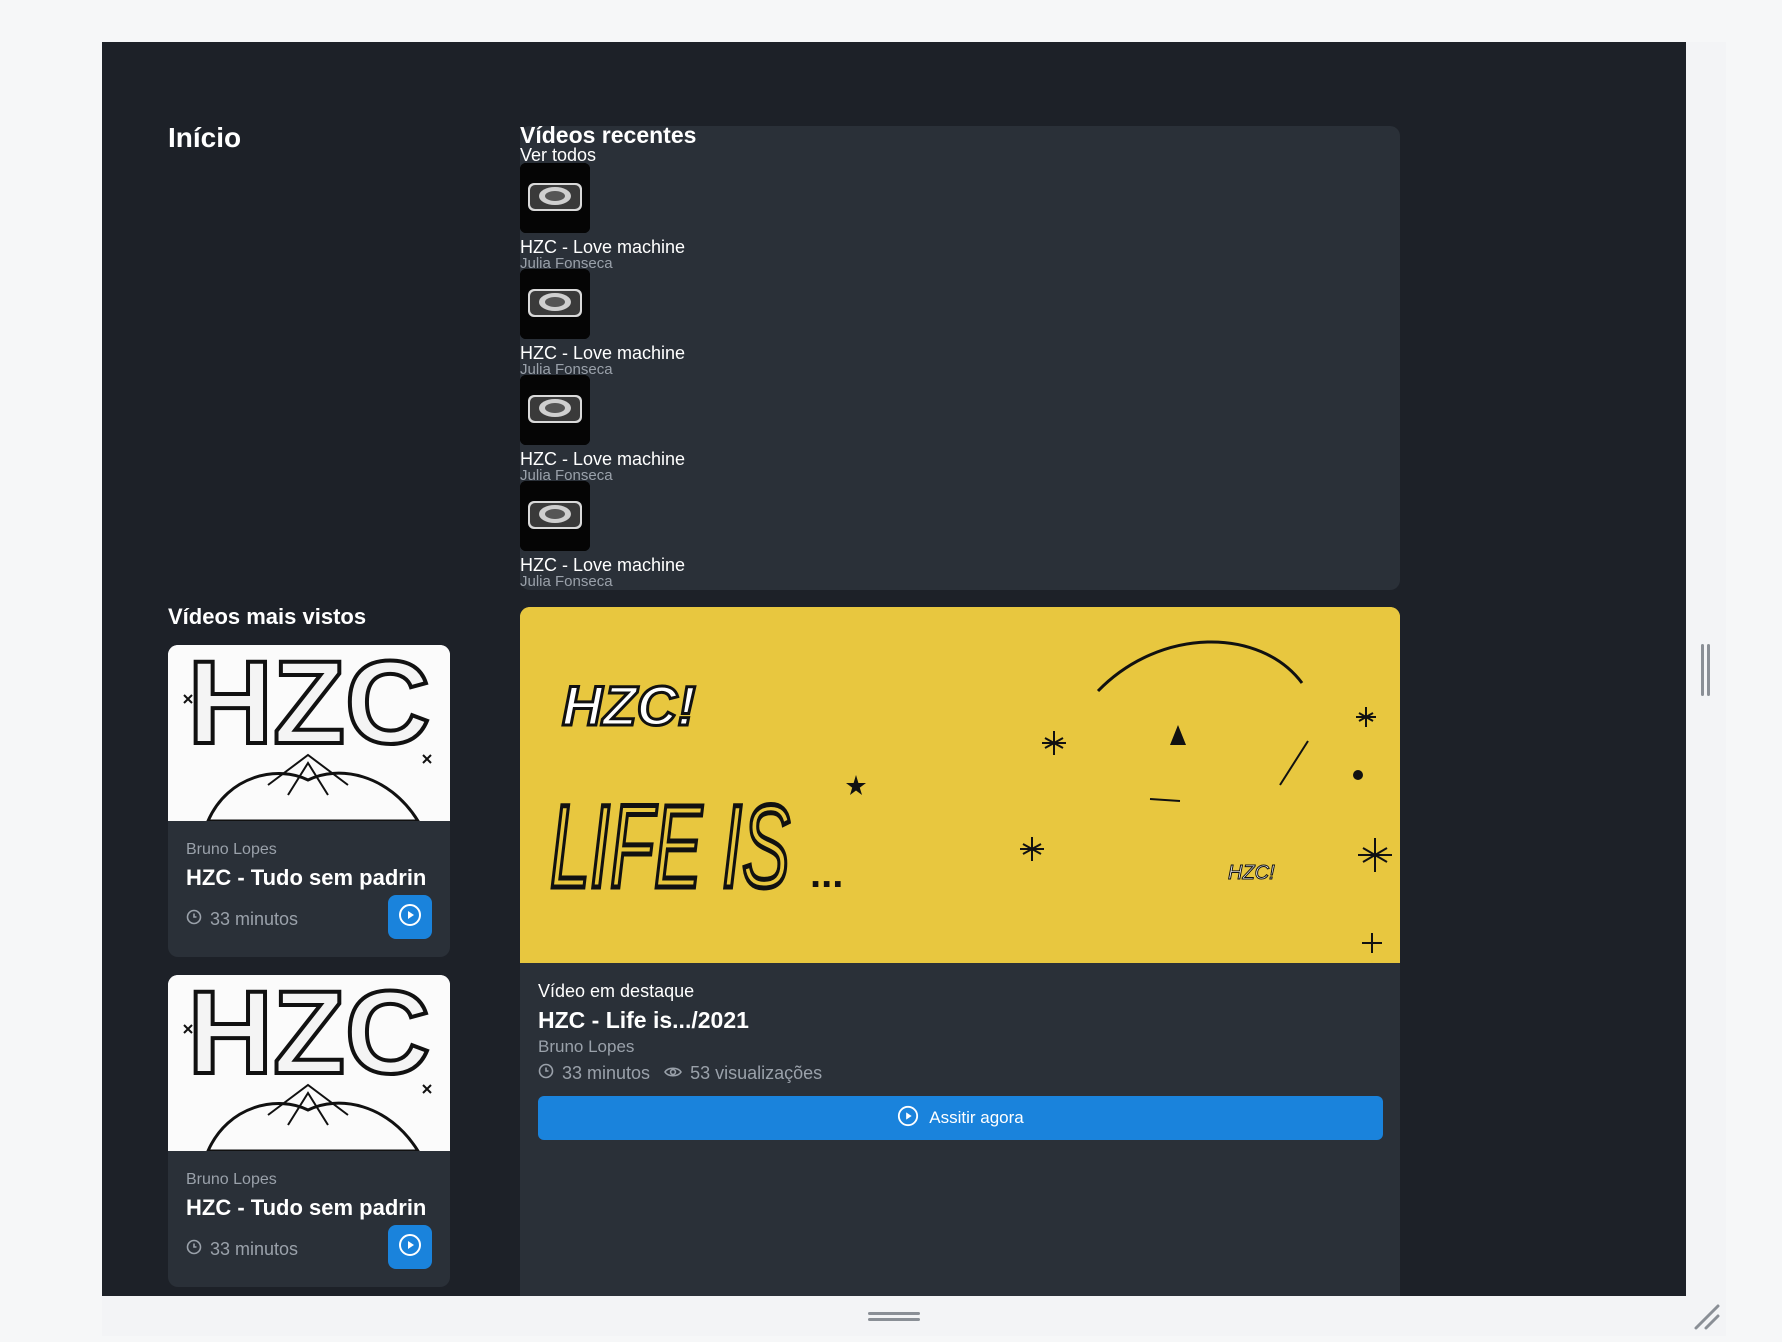 This screenshot has width=1782, height=1342. I want to click on resize-corner-icon, so click(1707, 1317).